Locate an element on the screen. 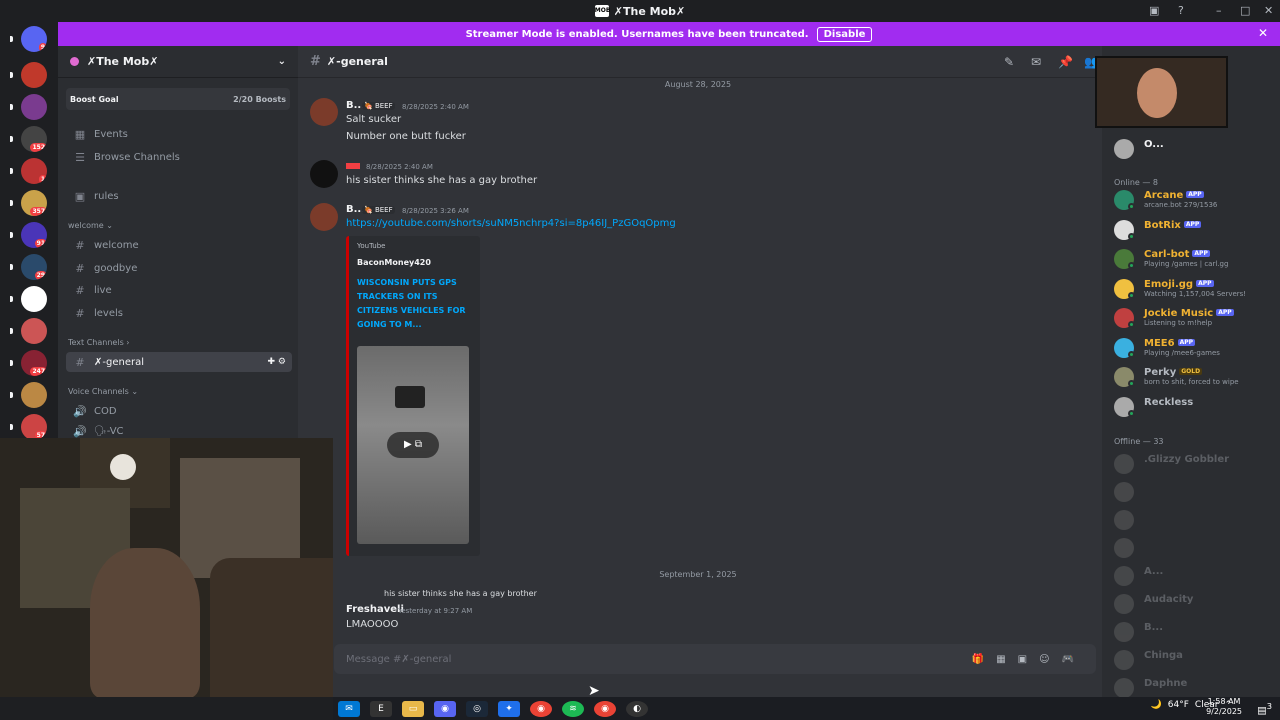 This screenshot has height=720, width=1280. server-icon: 29 is located at coordinates (34, 267).